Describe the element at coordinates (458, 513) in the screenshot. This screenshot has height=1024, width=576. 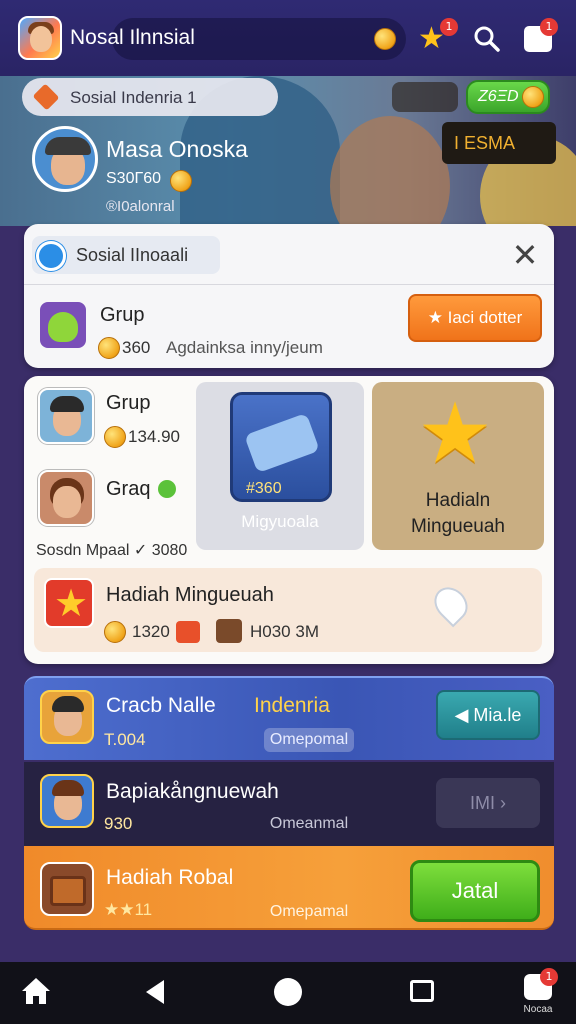
I see `weekly-reward-label: Hadialn Minguеuah` at that location.